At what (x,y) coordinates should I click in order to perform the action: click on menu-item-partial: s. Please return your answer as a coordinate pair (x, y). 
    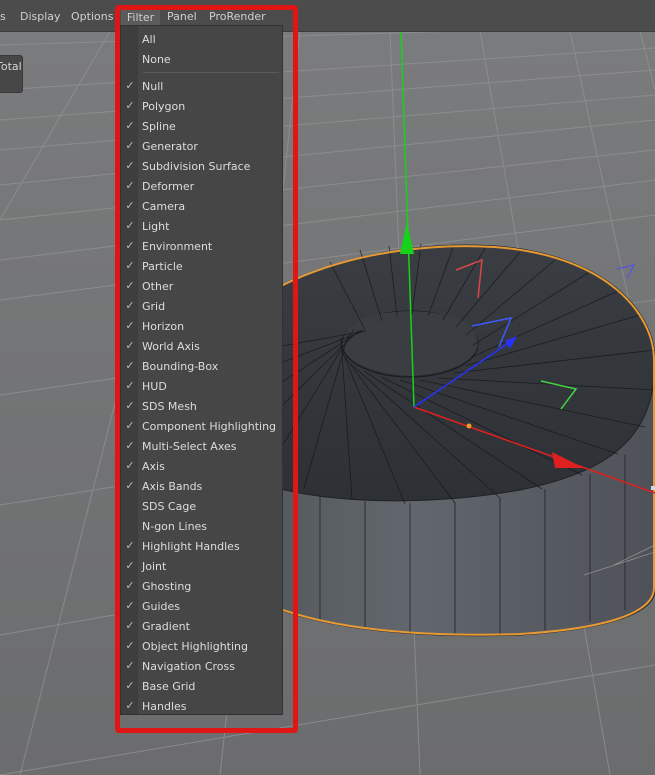
    Looking at the image, I should click on (3, 17).